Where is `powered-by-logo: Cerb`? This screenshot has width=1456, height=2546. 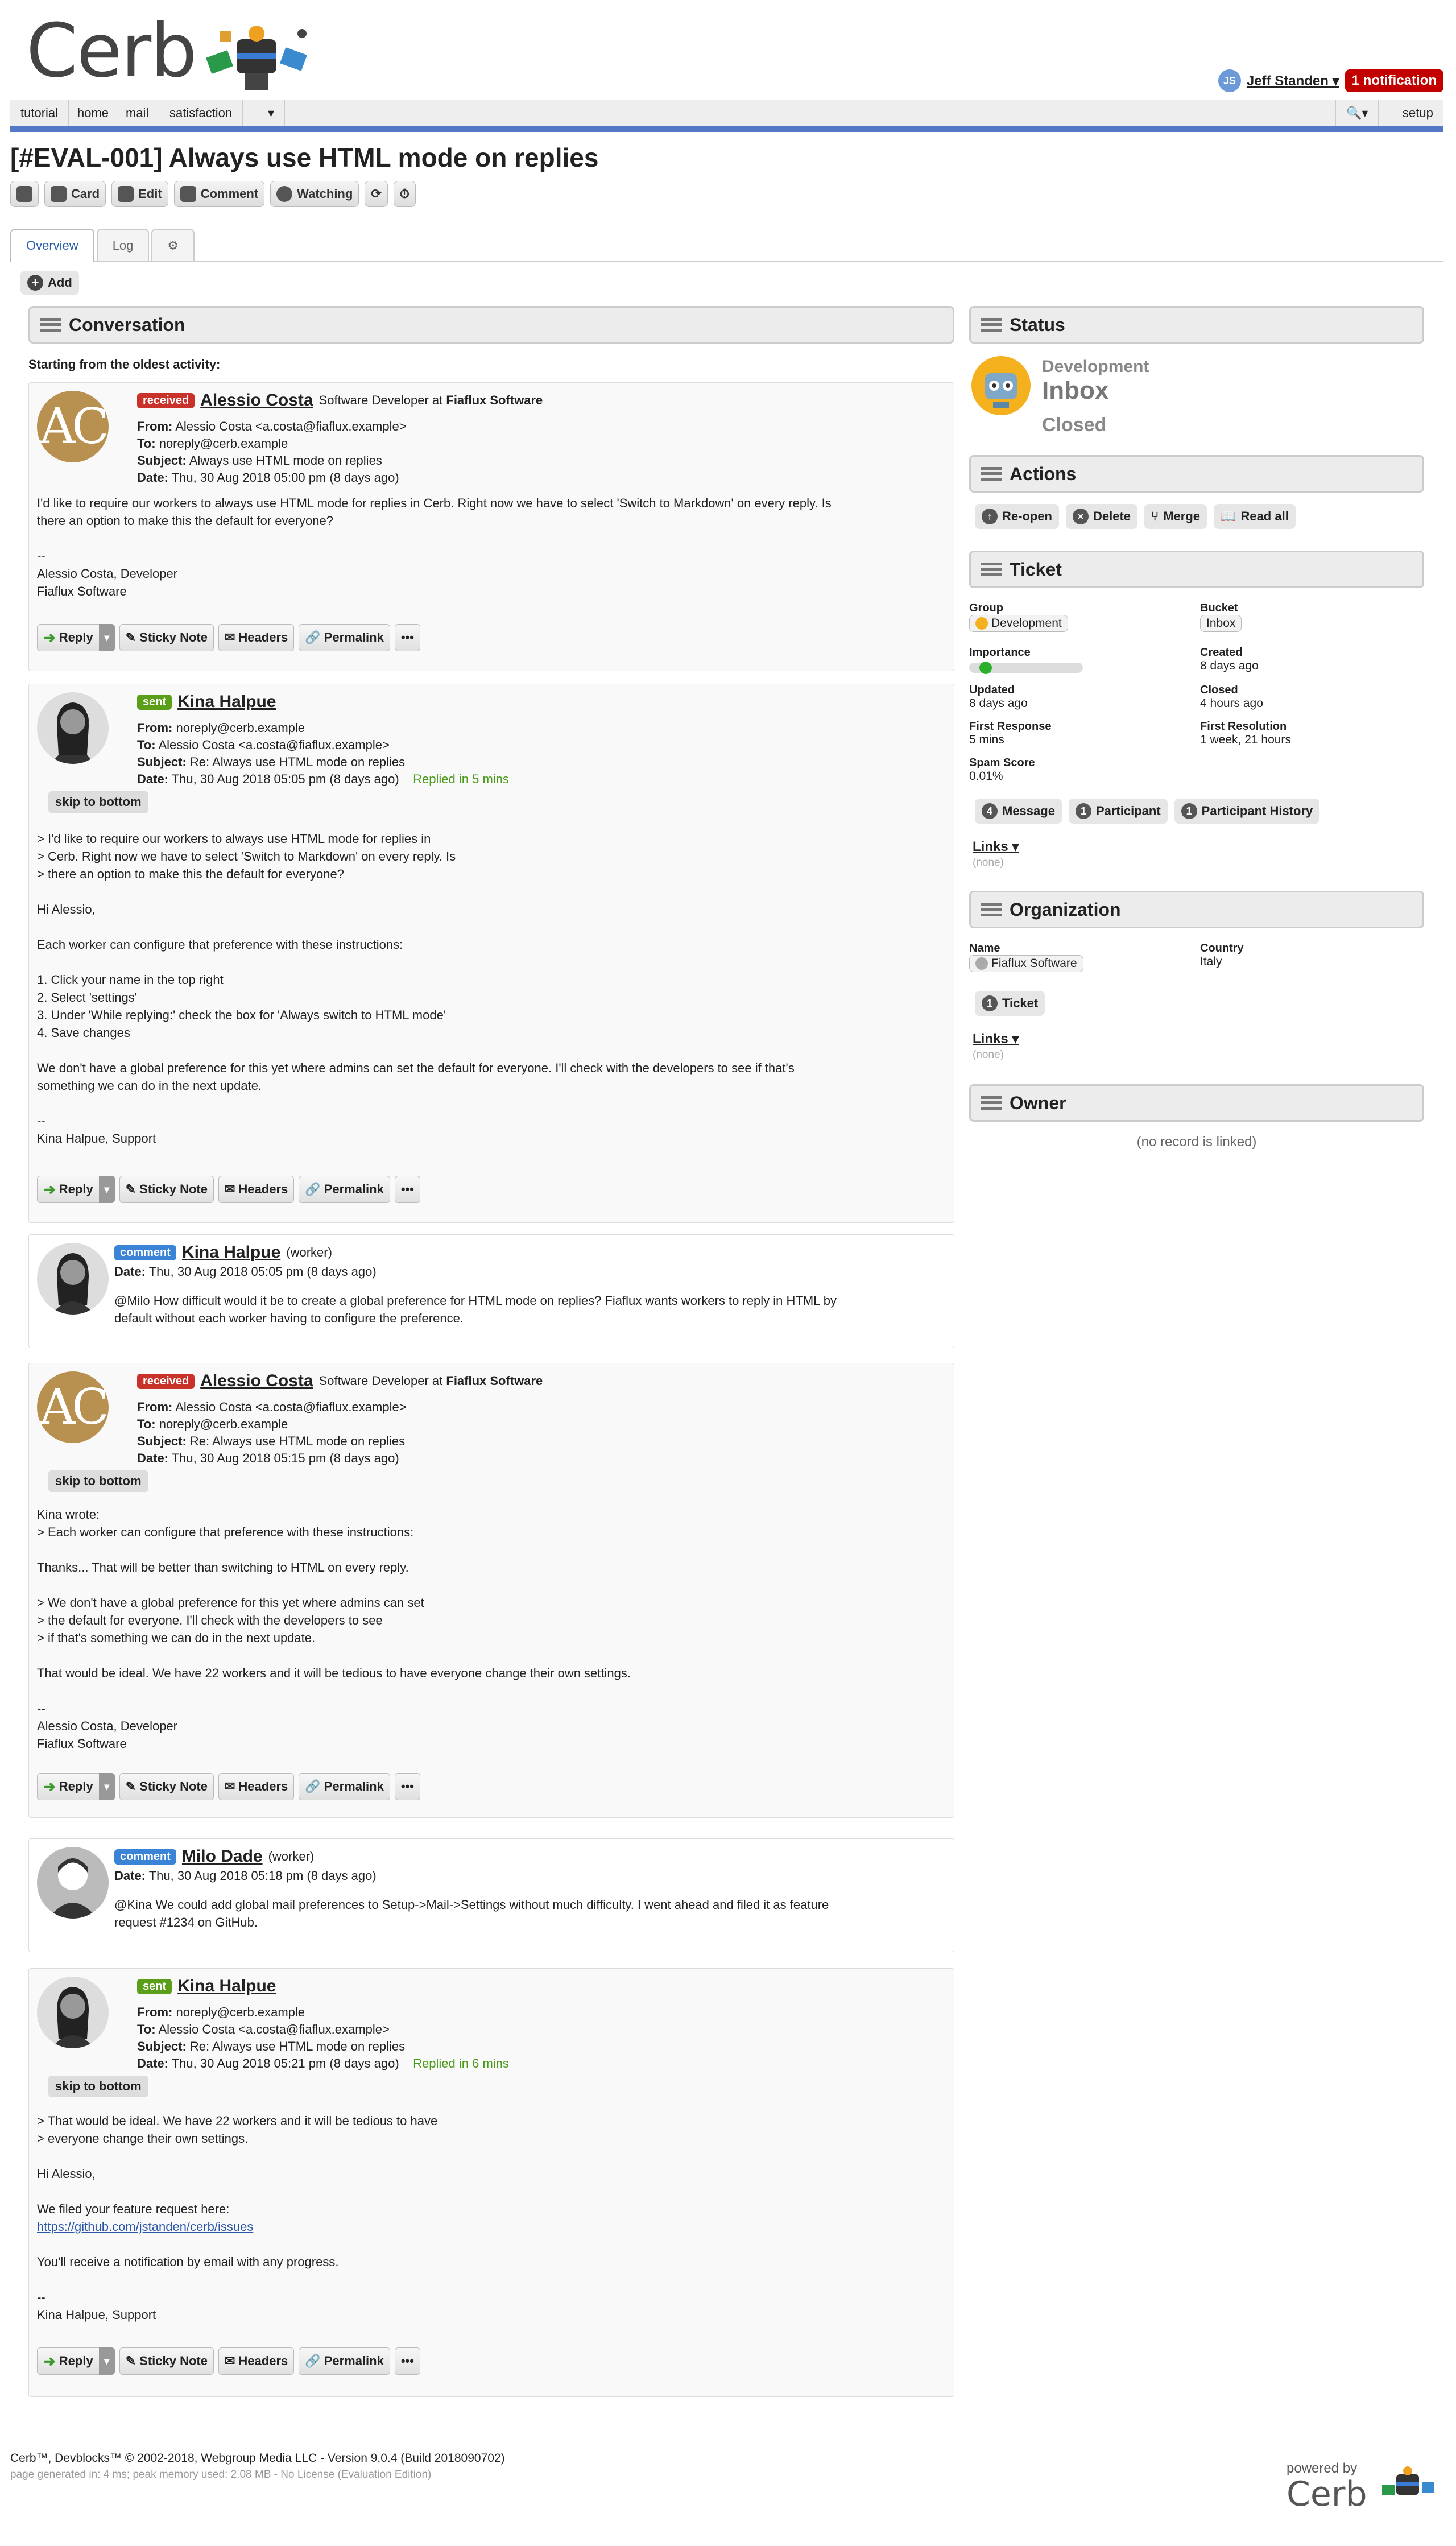
powered-by-logo: Cerb is located at coordinates (1327, 2494).